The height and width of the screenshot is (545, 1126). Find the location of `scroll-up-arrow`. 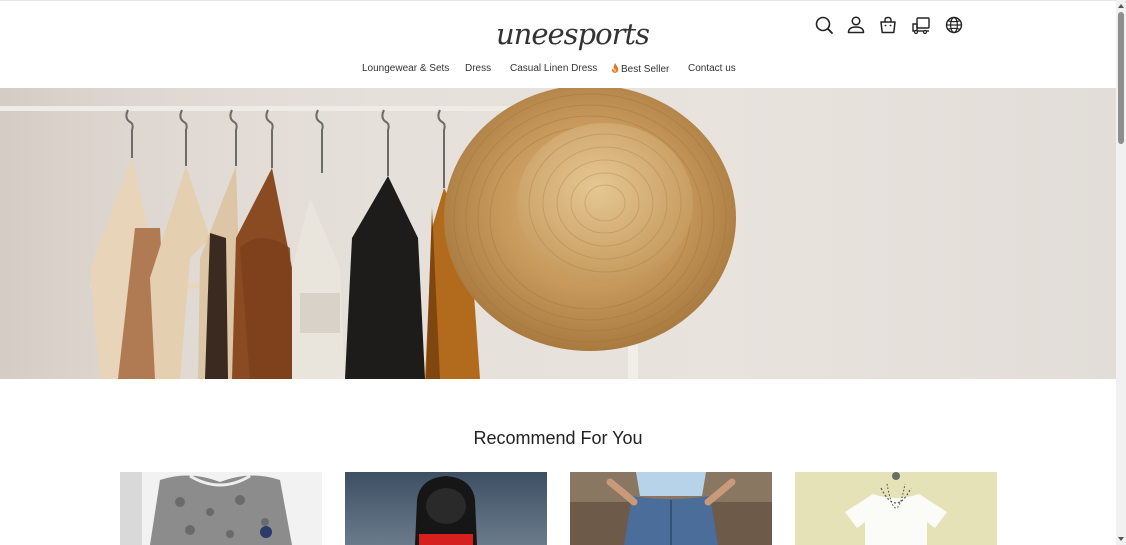

scroll-up-arrow is located at coordinates (1121, 6).